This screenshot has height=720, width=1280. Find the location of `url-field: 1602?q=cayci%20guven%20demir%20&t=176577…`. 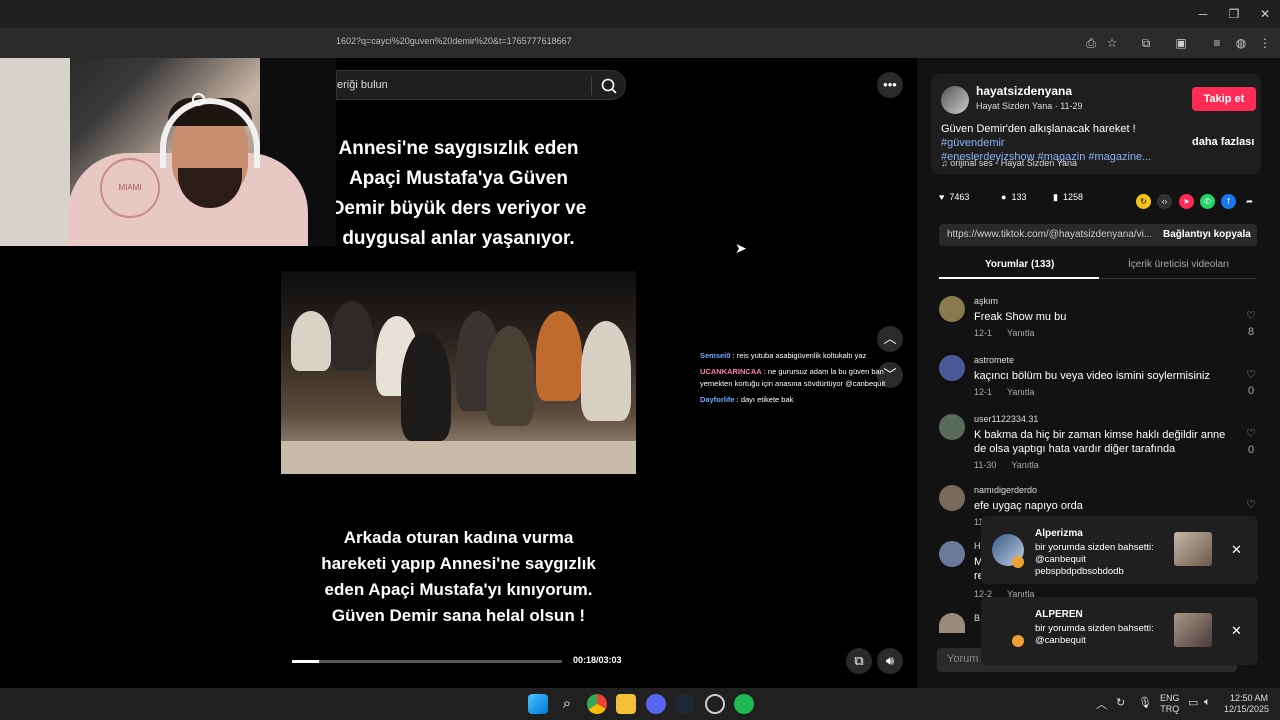

url-field: 1602?q=cayci%20guven%20demir%20&t=176577… is located at coordinates (454, 41).